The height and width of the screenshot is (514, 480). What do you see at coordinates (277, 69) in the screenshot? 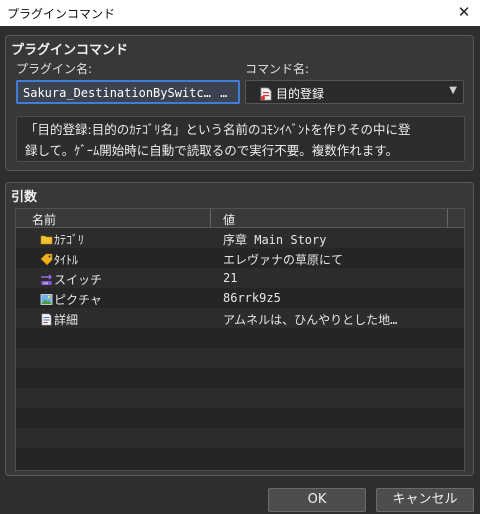
I see `command-name-label: コマンド名:` at bounding box center [277, 69].